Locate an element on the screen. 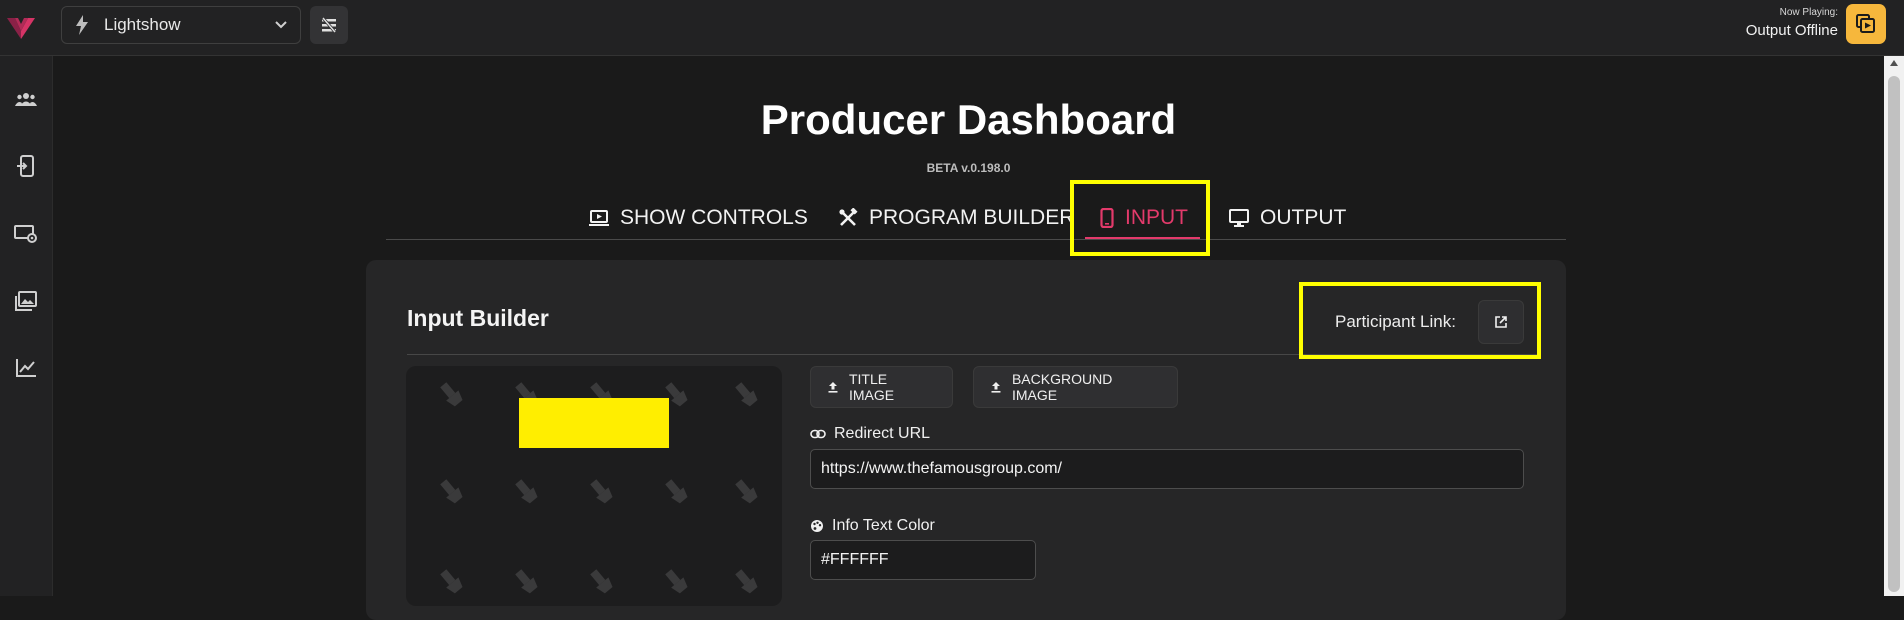 The height and width of the screenshot is (620, 1904). tab-output: OUTPUT is located at coordinates (1287, 217).